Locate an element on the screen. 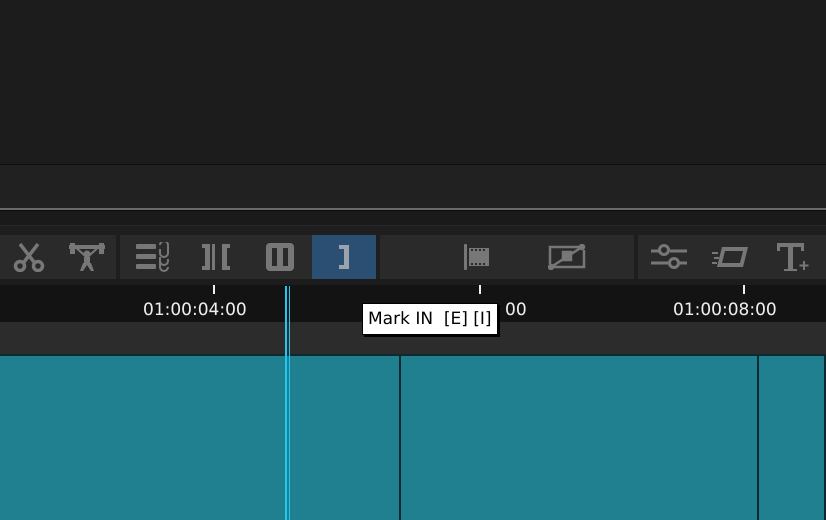  sliders-icon is located at coordinates (669, 257).